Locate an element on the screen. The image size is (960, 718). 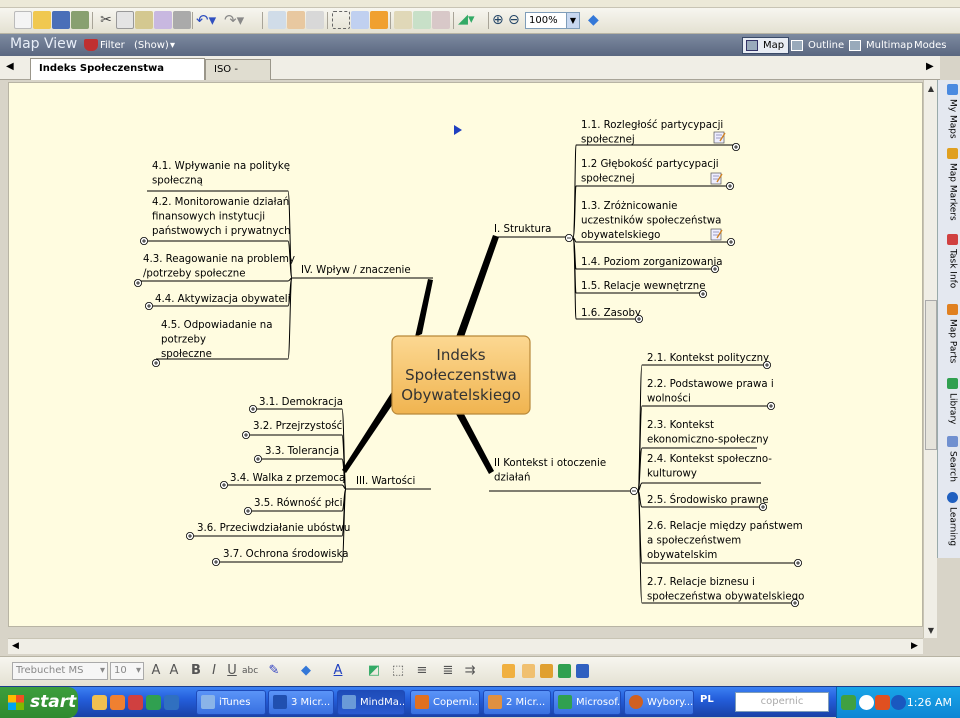
copernic-search-input: copernic is located at coordinates (782, 702).